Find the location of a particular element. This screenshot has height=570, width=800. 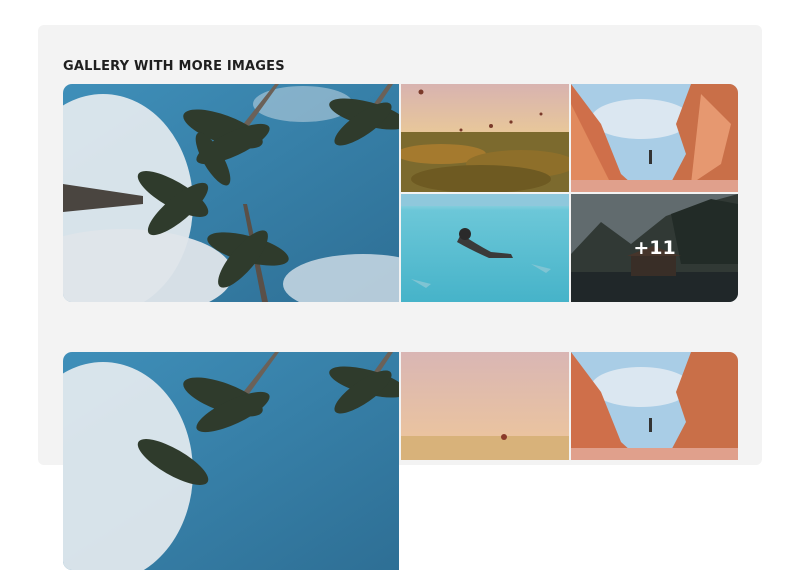

more-images-count: +11 is located at coordinates (654, 248).